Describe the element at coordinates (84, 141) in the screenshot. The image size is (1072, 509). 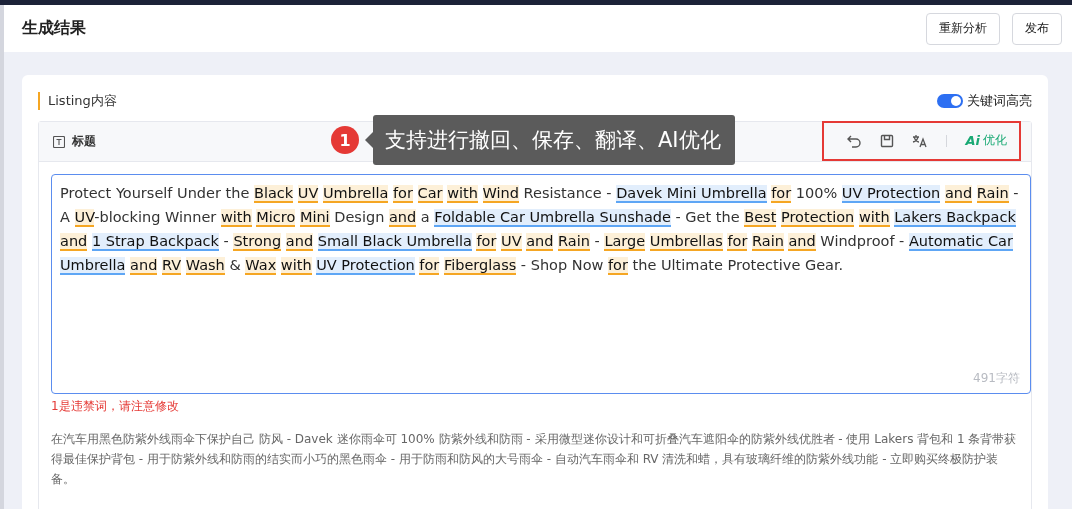
I see `field-title: 标题` at that location.